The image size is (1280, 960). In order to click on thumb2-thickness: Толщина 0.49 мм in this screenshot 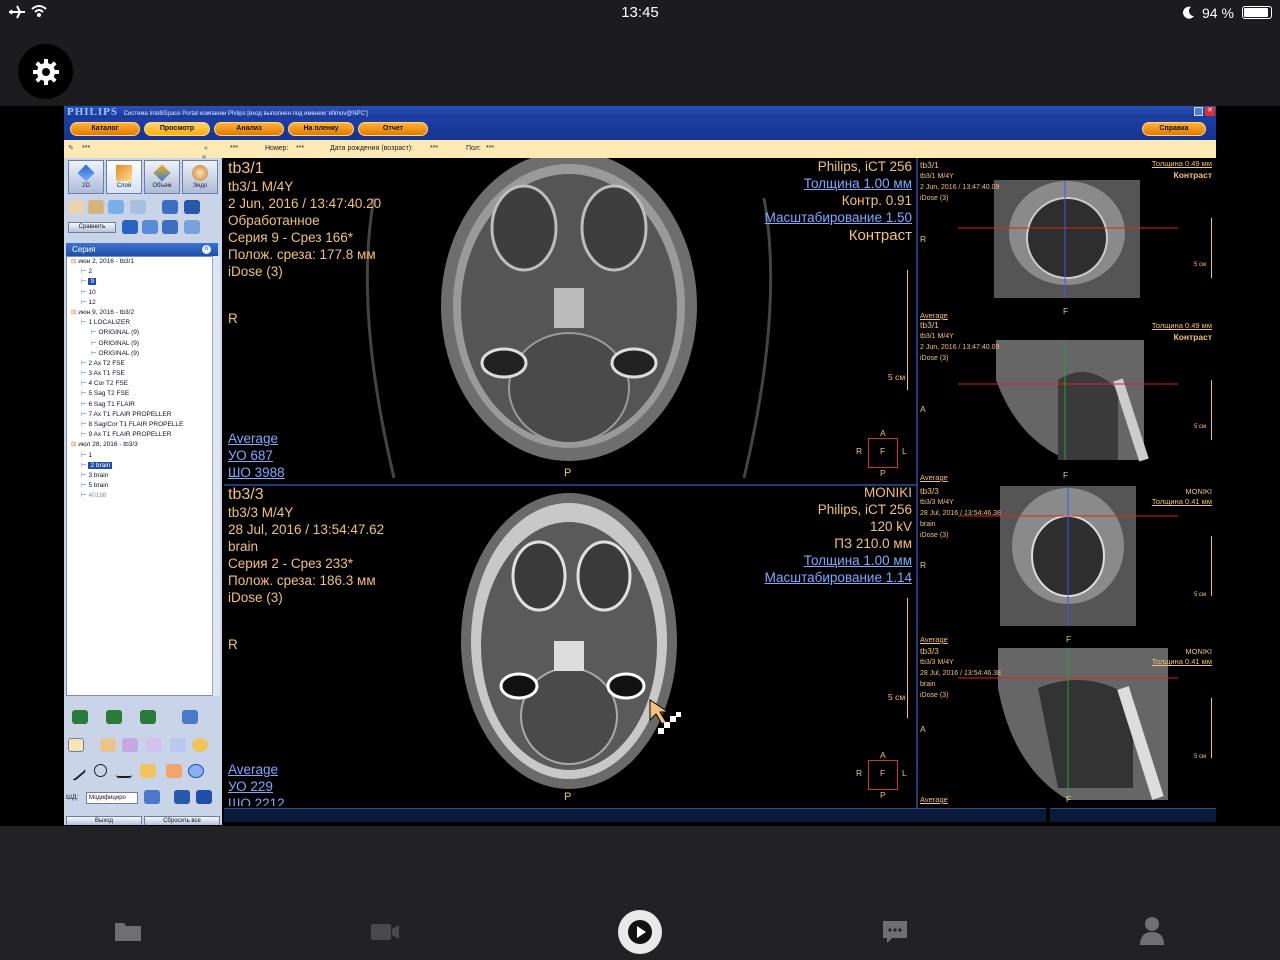, I will do `click(1182, 325)`.